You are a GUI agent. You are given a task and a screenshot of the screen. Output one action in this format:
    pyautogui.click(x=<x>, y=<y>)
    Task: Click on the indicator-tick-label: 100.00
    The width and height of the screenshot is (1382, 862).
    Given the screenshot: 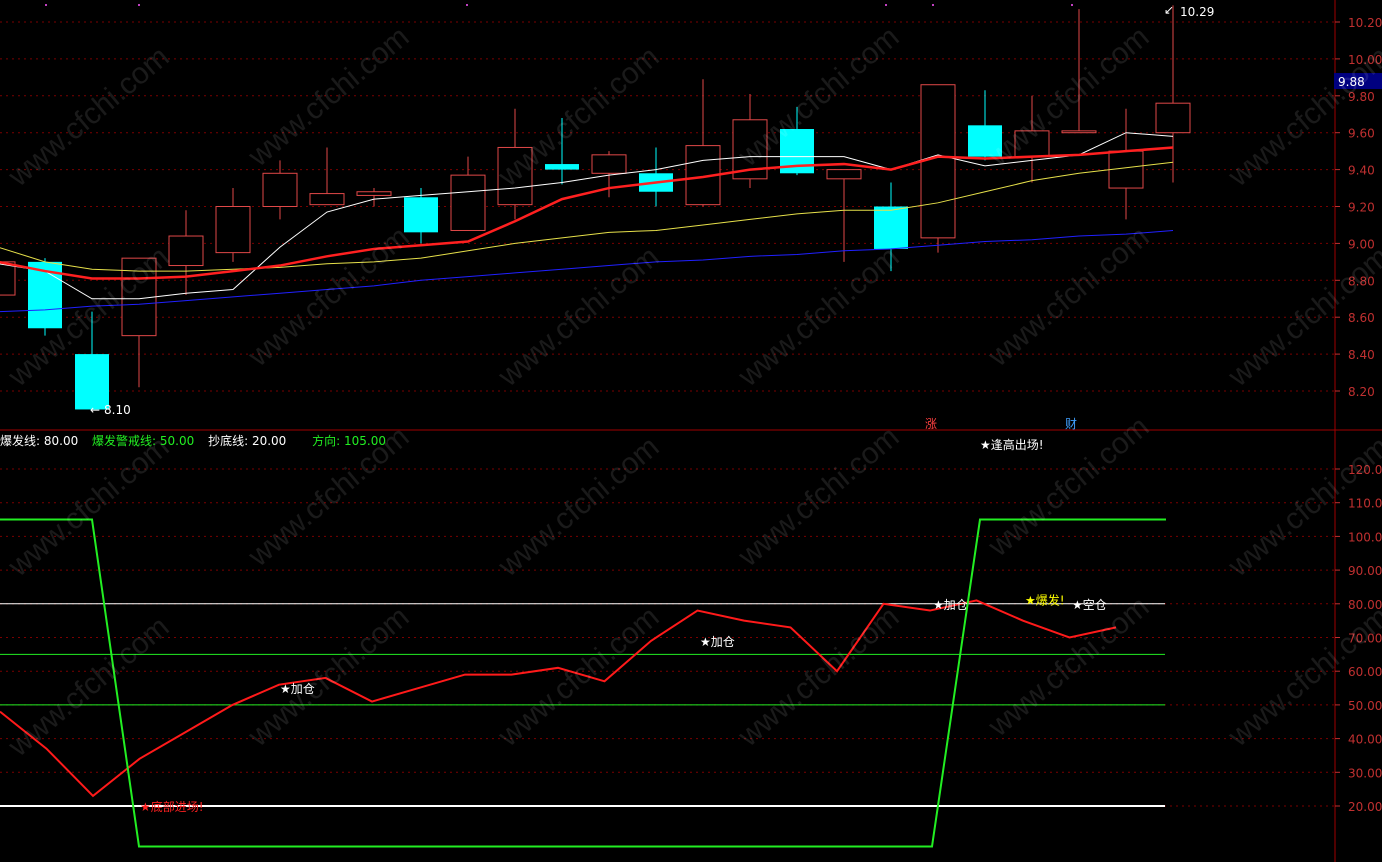 What is the action you would take?
    pyautogui.click(x=1365, y=537)
    